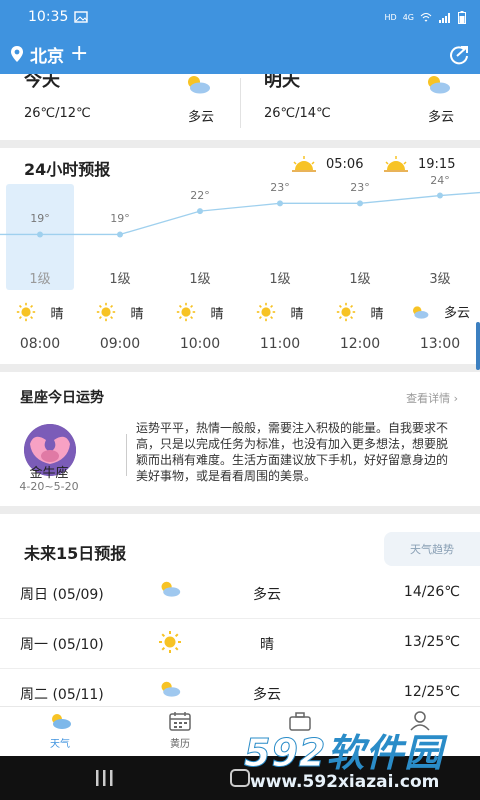 This screenshot has width=480, height=800. I want to click on forecast-date: 周日 (05/09), so click(62, 595).